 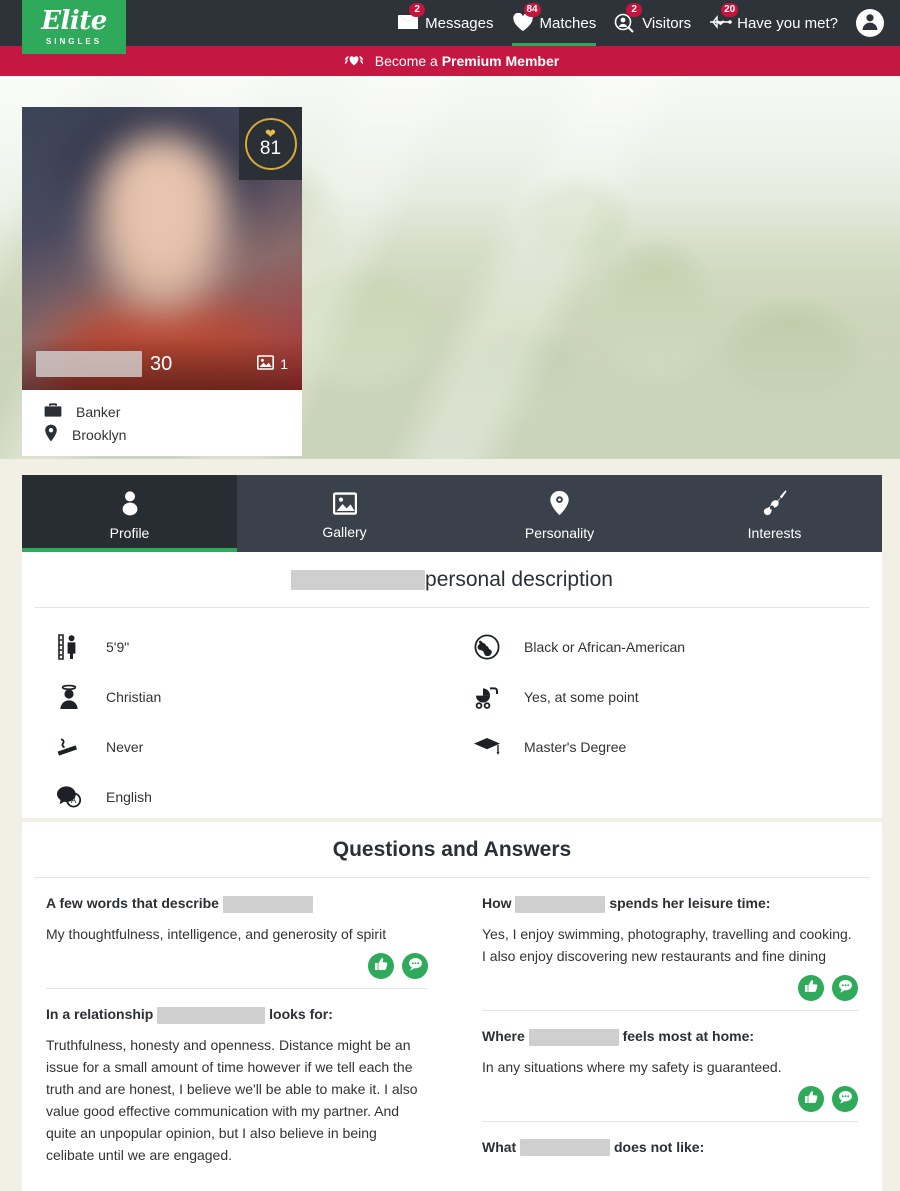 I want to click on qa-question-after: looks for:, so click(x=301, y=1013).